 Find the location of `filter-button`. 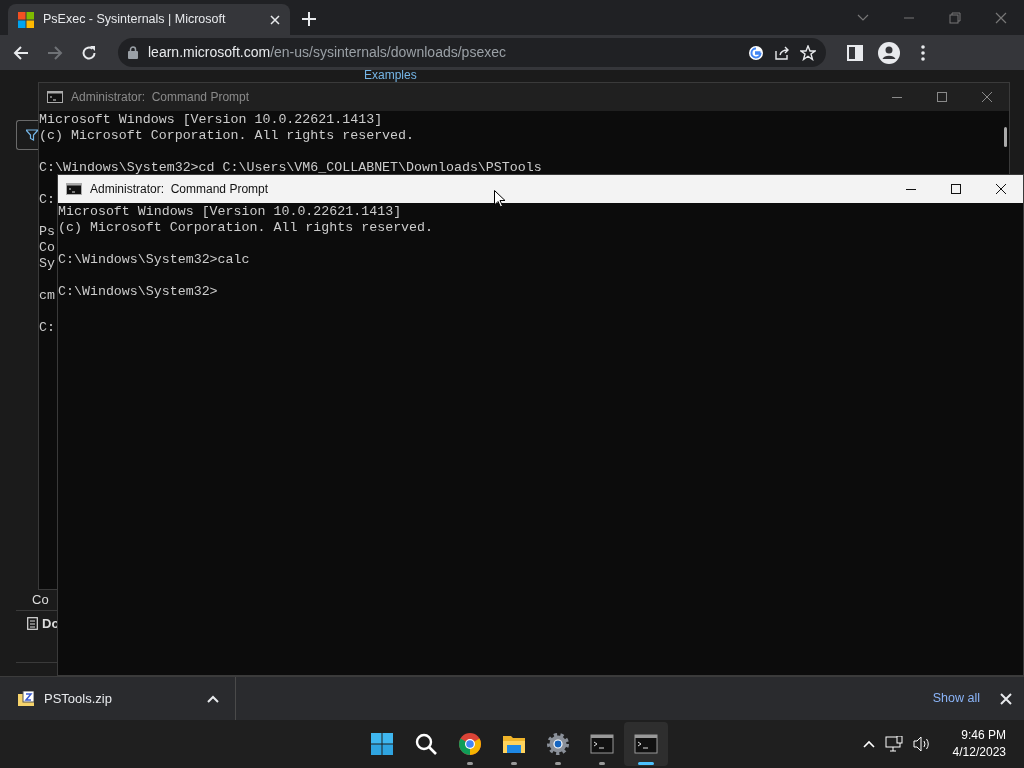

filter-button is located at coordinates (27, 135).